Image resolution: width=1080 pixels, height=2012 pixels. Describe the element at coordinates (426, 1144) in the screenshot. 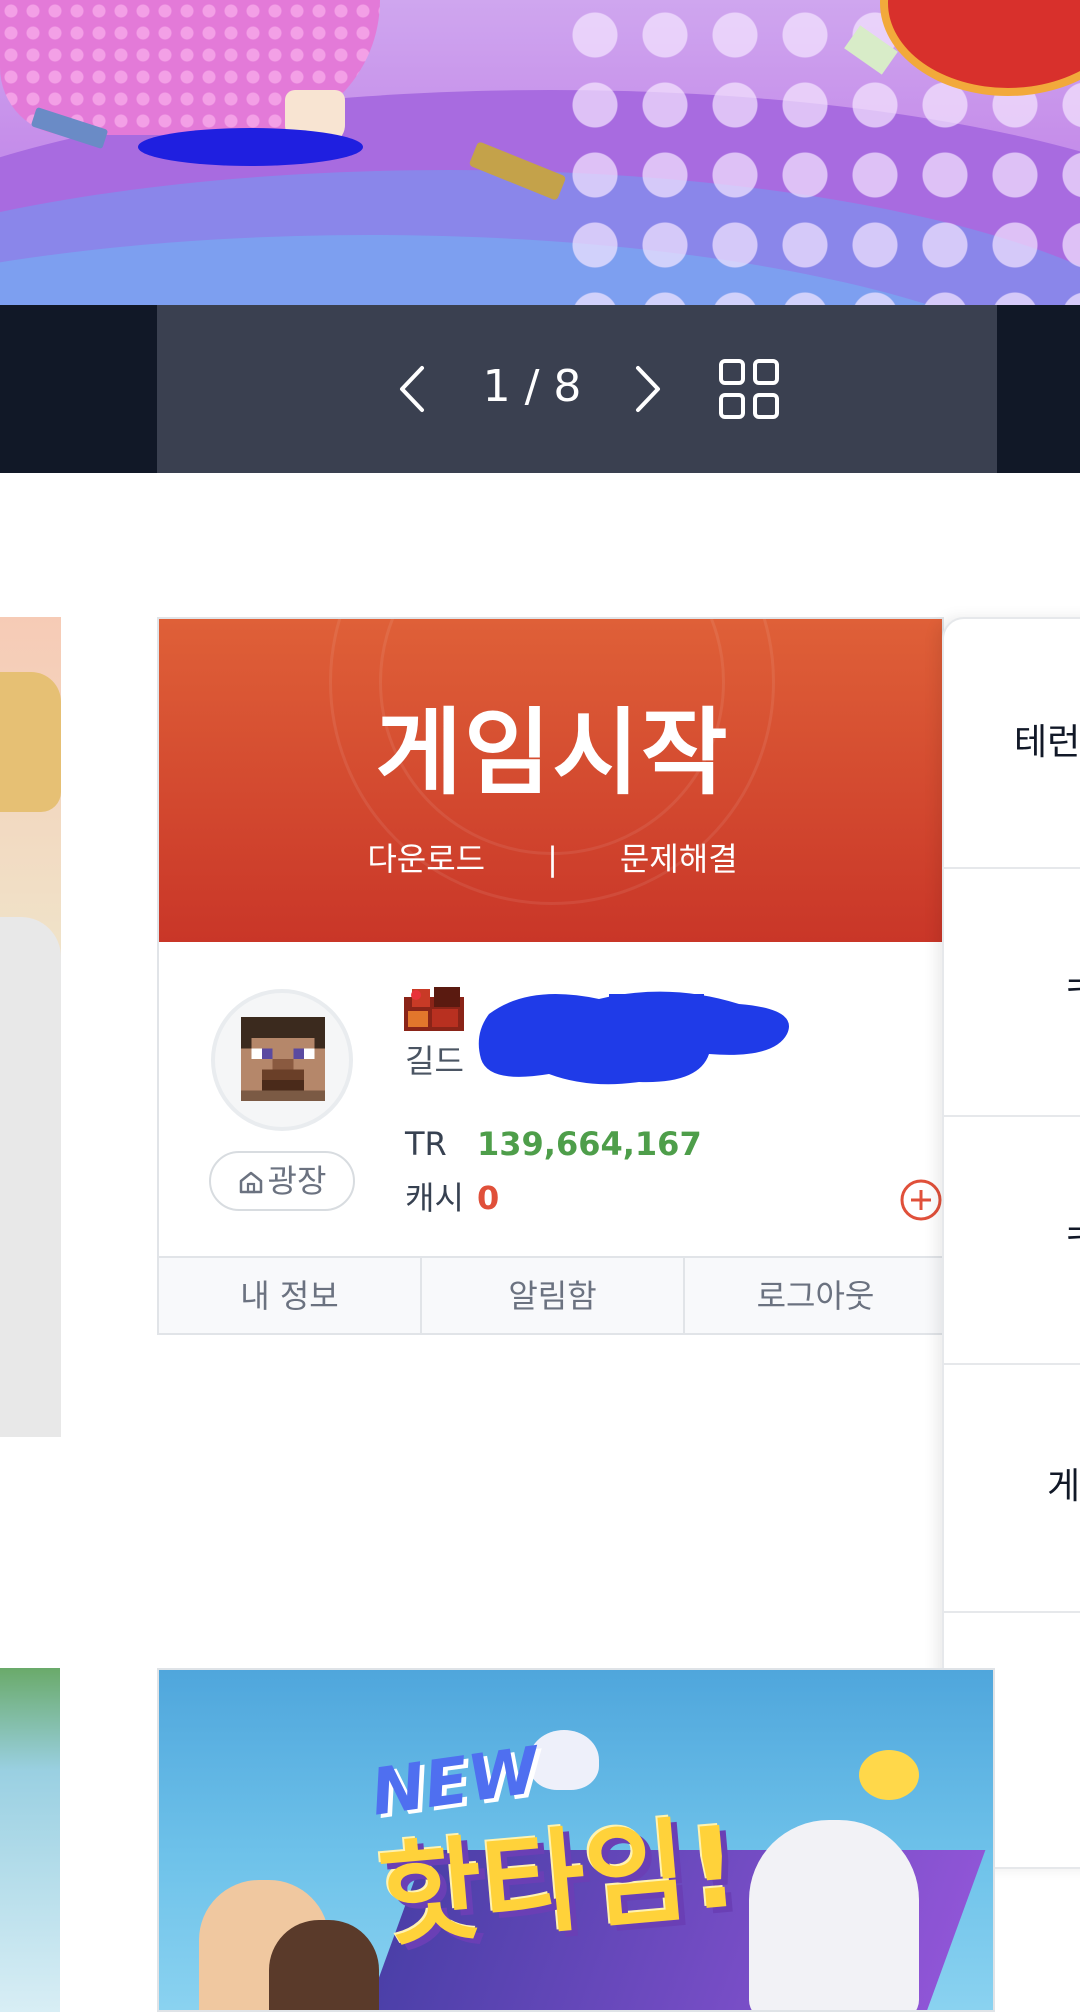

I see `tr-label: TR` at that location.